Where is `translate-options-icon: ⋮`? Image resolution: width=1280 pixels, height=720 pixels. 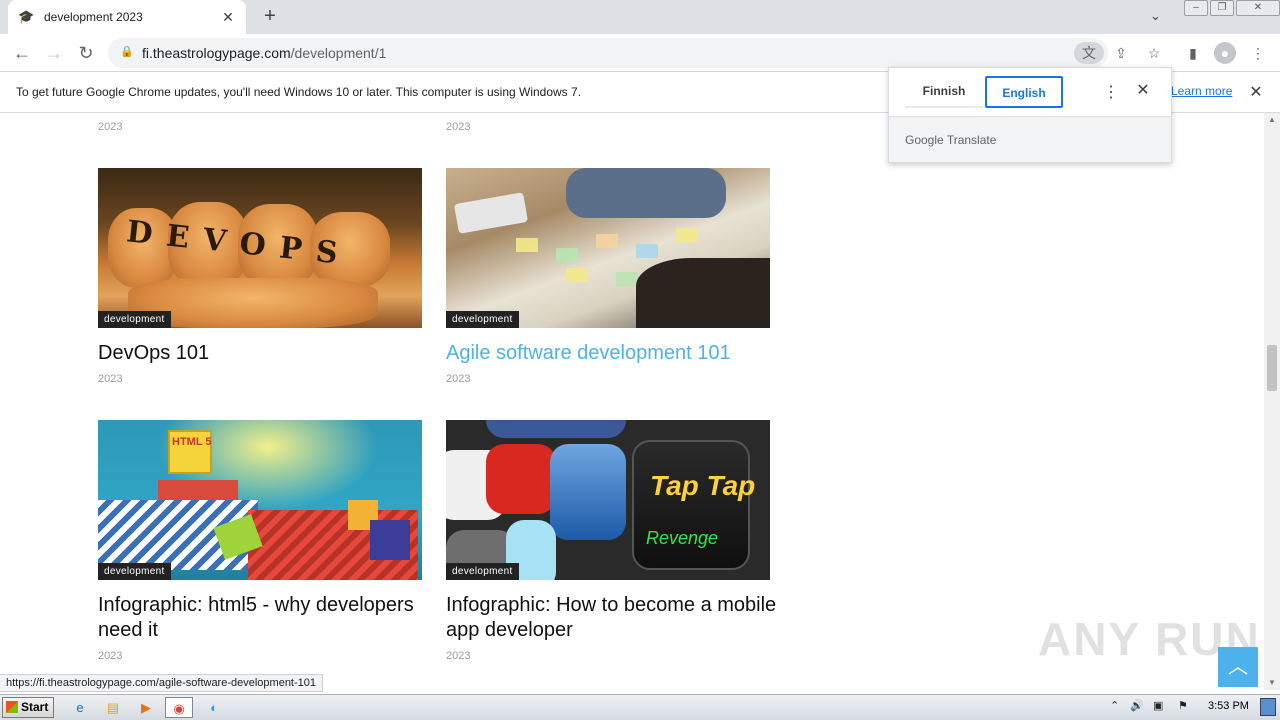
translate-options-icon: ⋮ is located at coordinates (1111, 92).